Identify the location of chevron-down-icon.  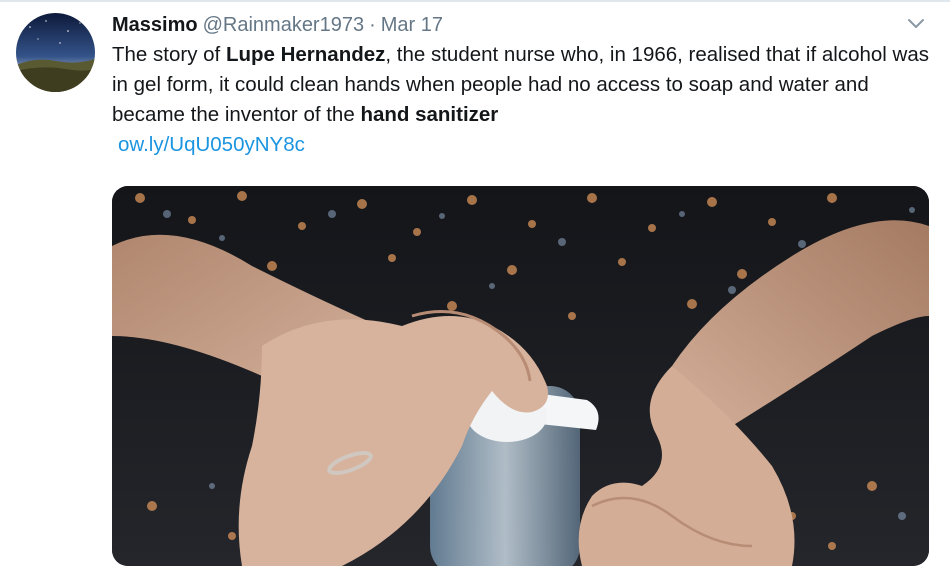
(916, 24).